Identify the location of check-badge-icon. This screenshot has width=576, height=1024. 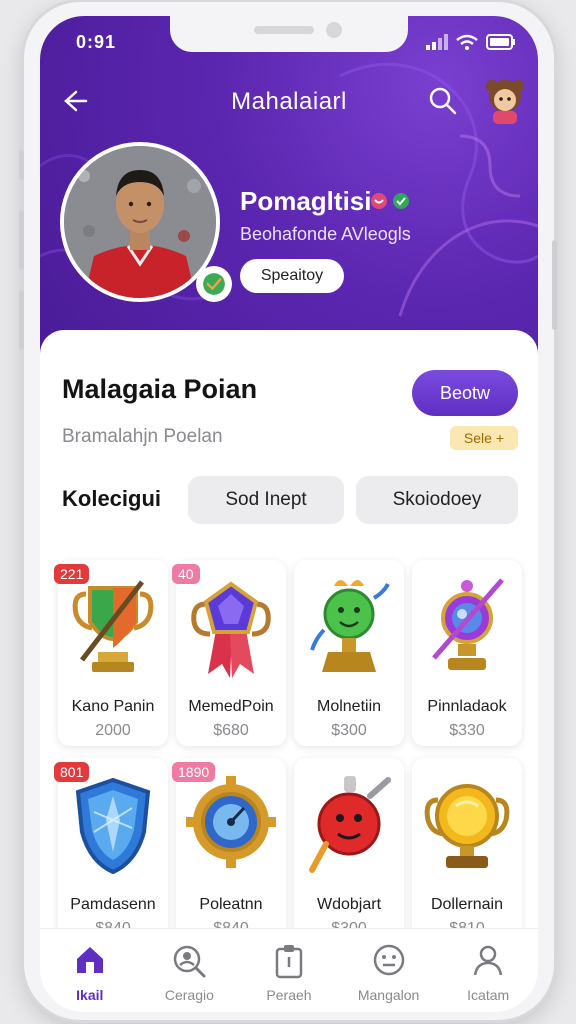
(401, 201).